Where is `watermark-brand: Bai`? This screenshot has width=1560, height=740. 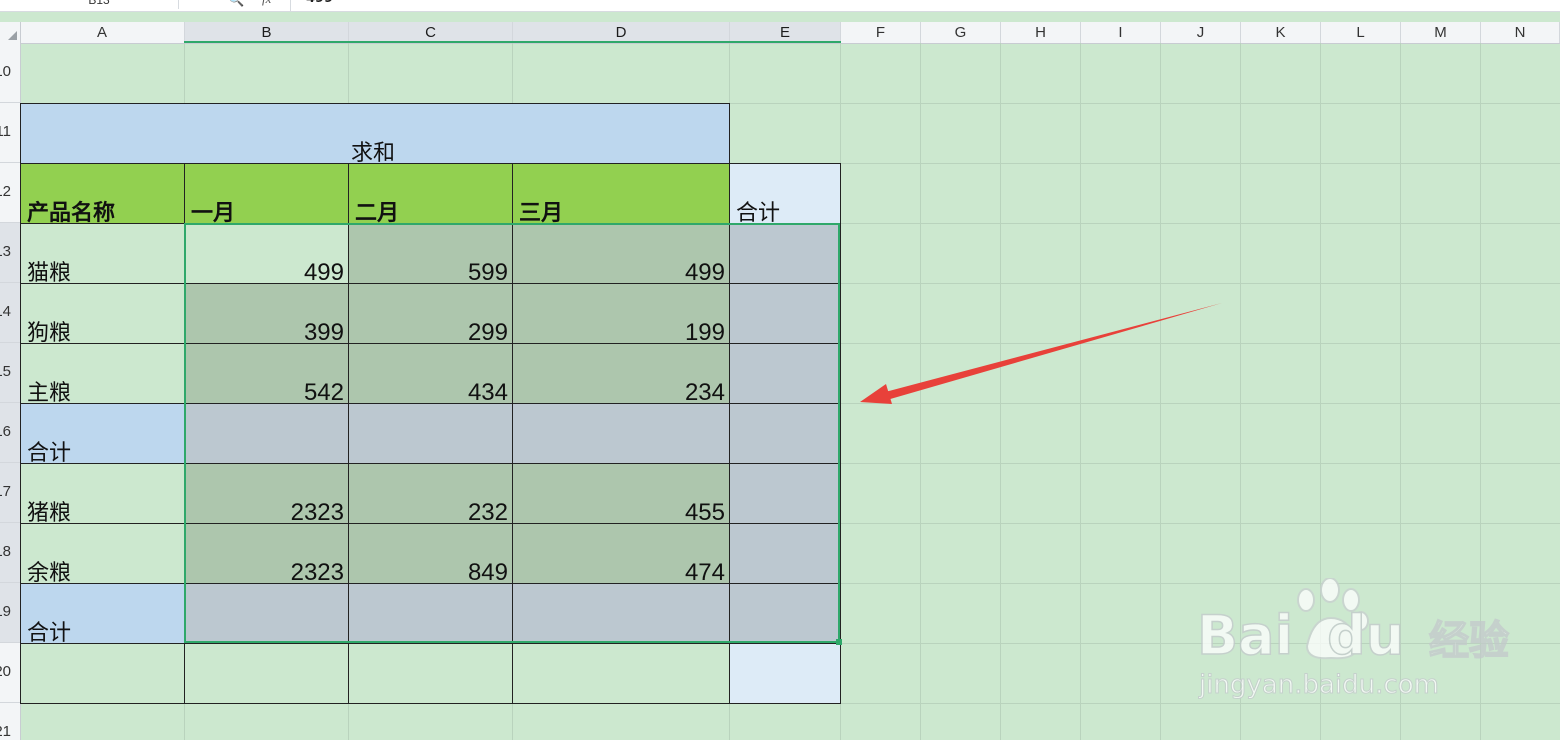
watermark-brand: Bai is located at coordinates (1245, 635).